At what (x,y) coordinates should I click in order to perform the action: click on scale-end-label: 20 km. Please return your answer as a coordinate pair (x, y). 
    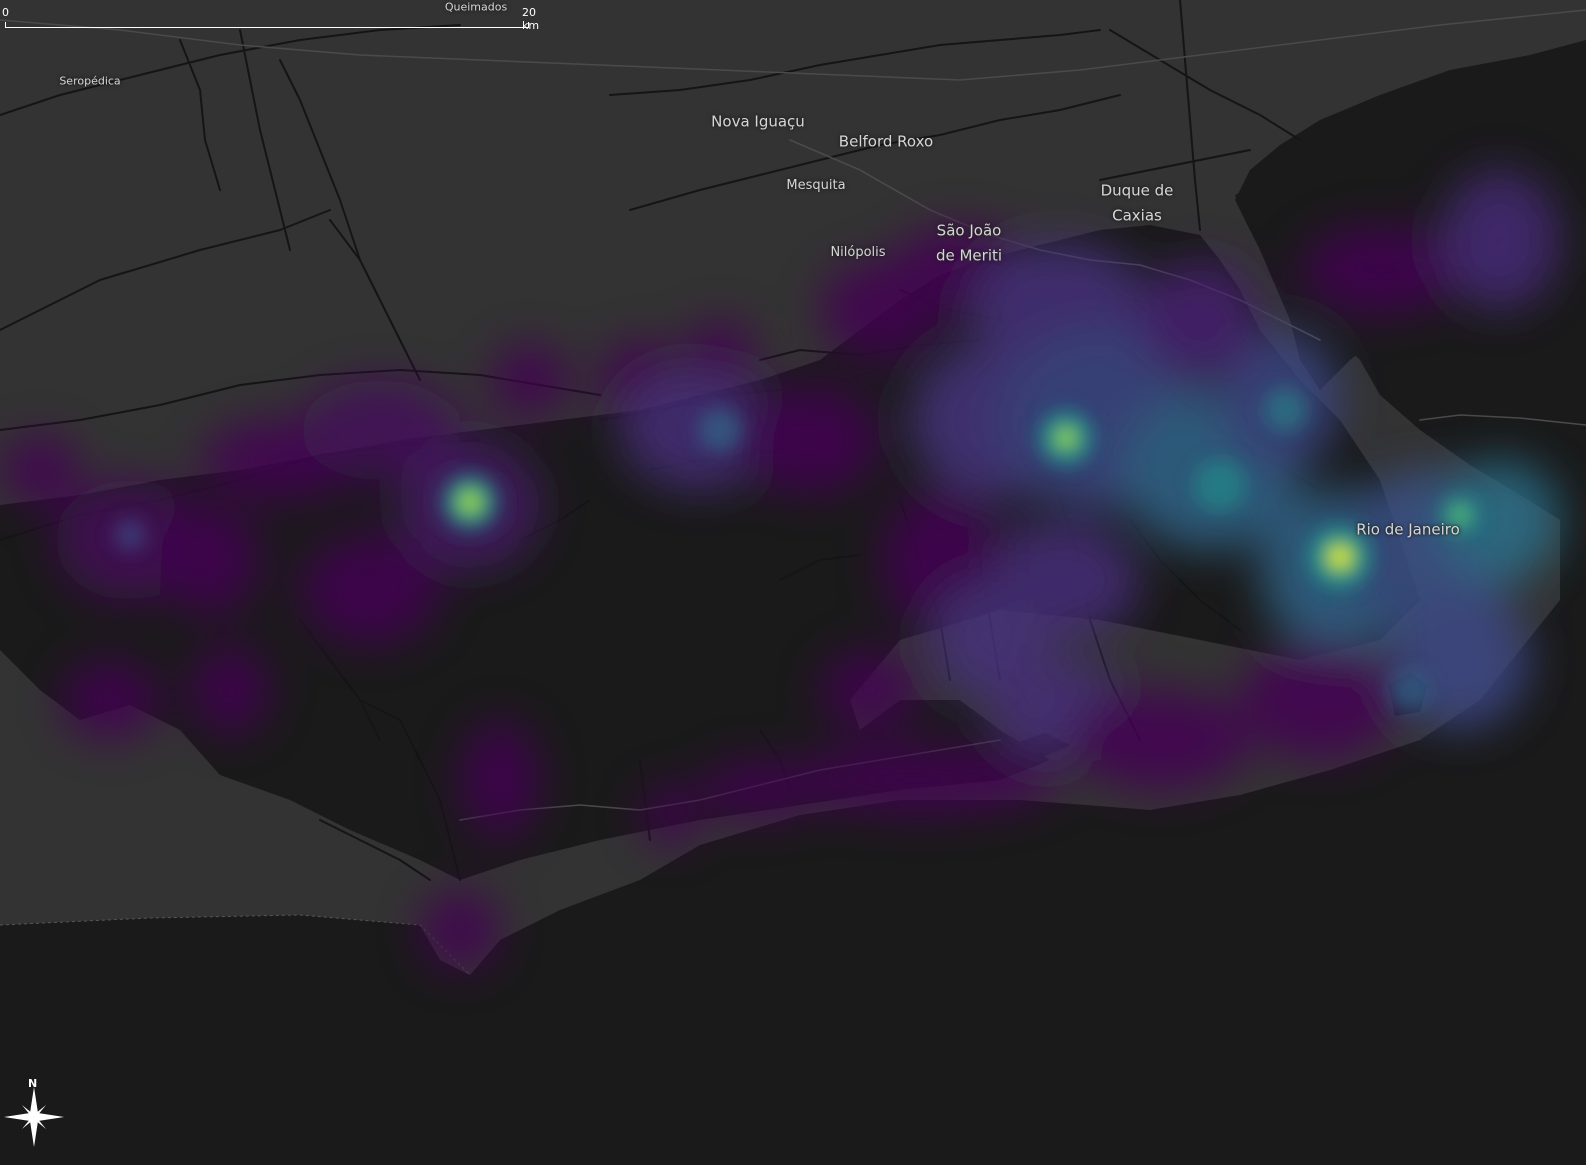
    Looking at the image, I should click on (531, 19).